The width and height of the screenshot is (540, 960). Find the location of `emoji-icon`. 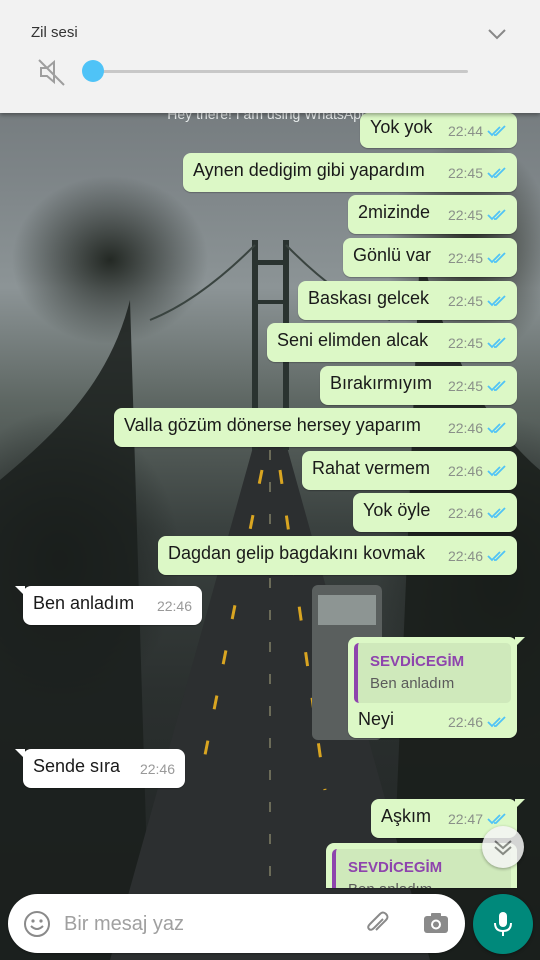

emoji-icon is located at coordinates (37, 924).